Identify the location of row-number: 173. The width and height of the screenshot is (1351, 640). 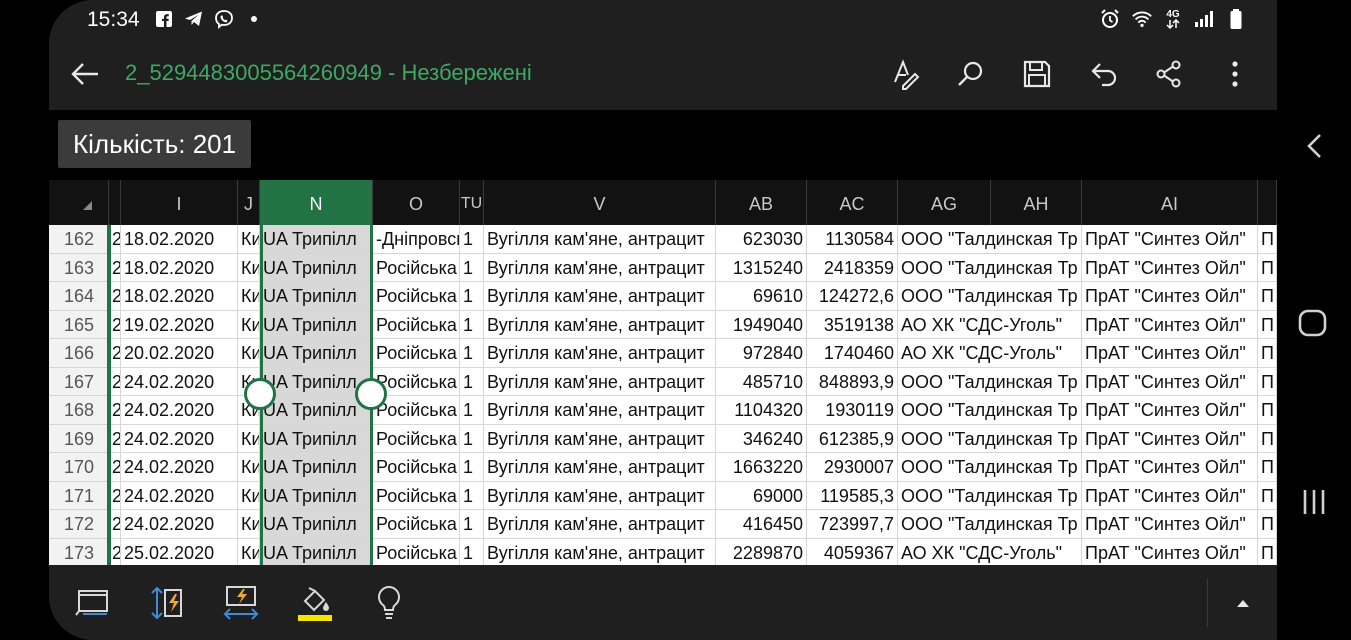
(79, 551).